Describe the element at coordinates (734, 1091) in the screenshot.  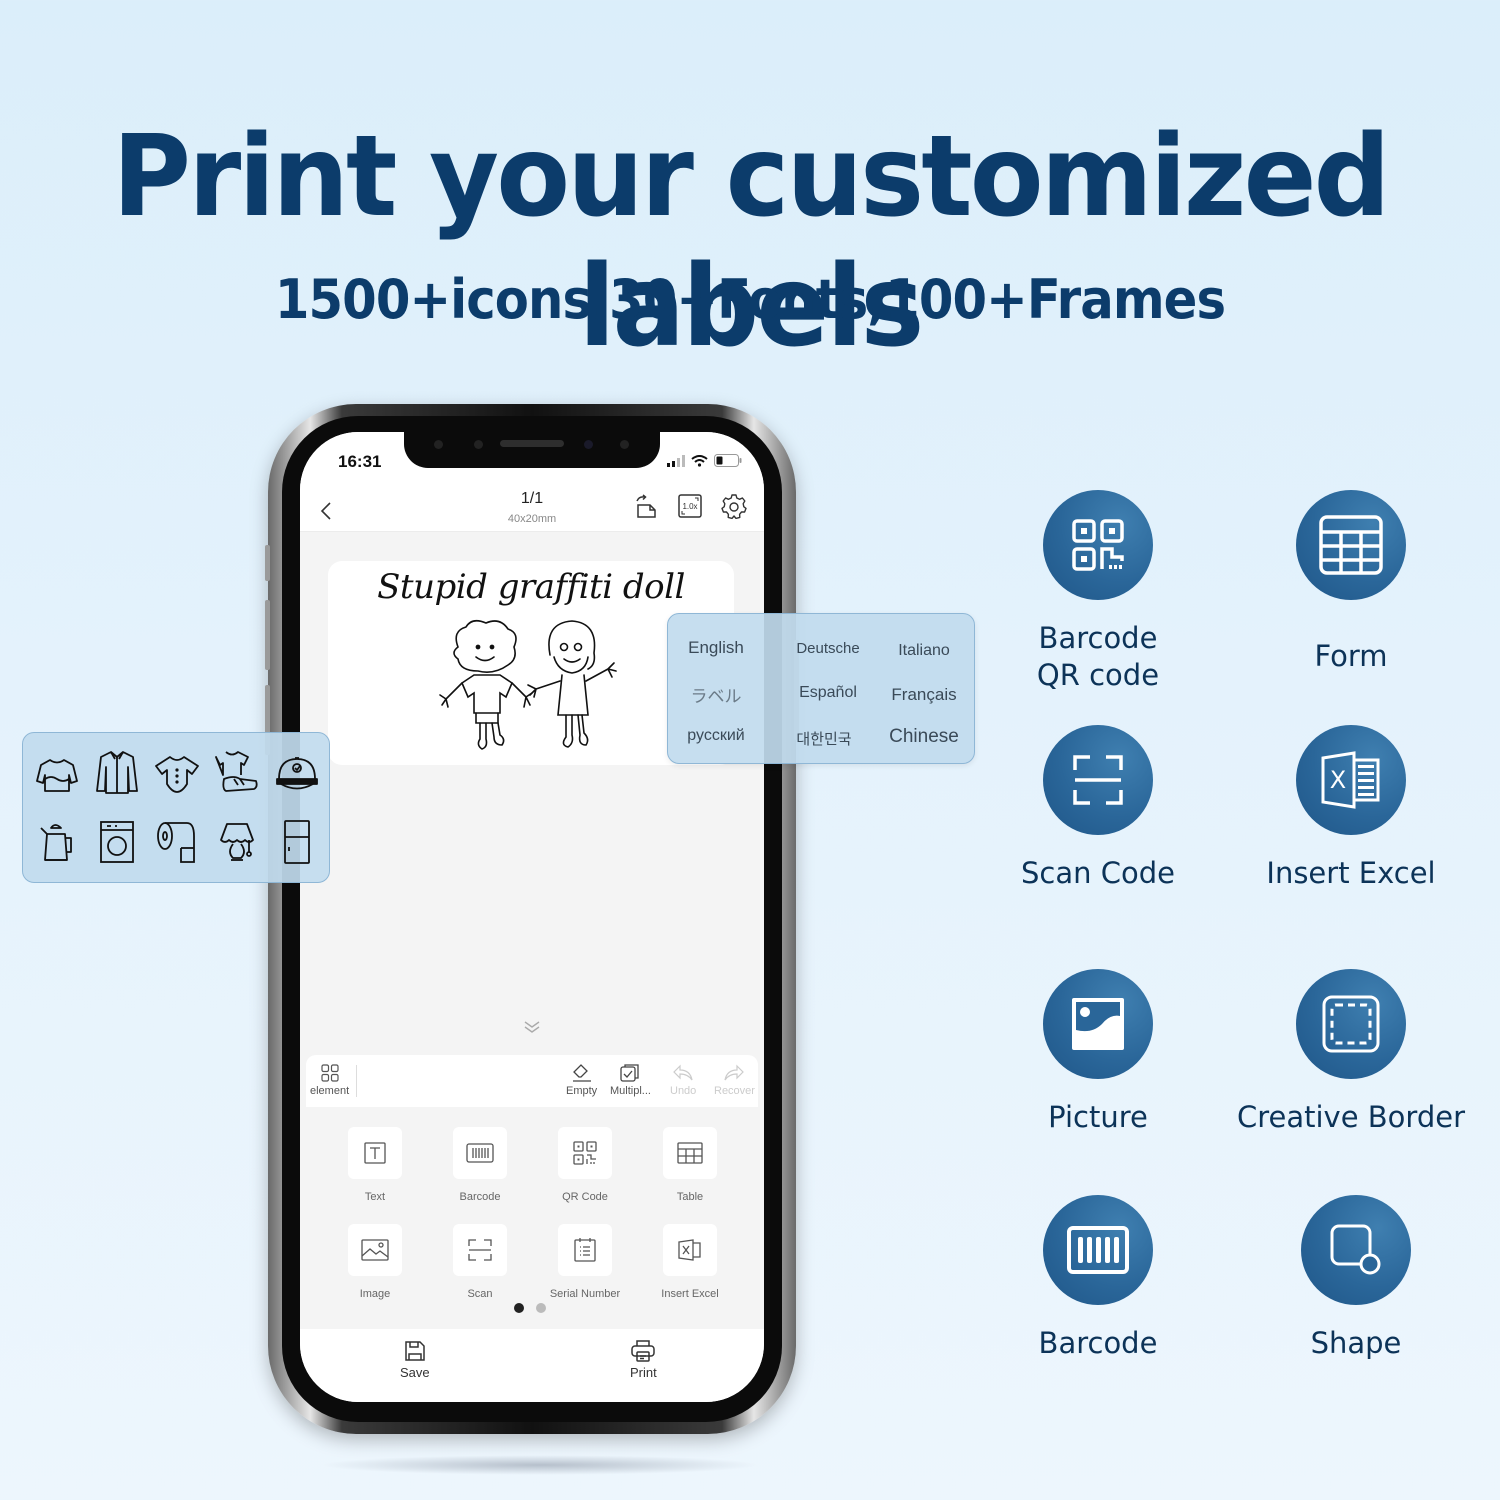
I see `recover-label: Recover` at that location.